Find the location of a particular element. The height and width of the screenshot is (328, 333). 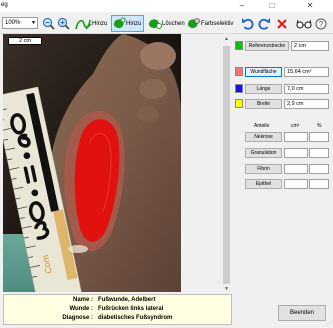

redo-icon is located at coordinates (264, 24).